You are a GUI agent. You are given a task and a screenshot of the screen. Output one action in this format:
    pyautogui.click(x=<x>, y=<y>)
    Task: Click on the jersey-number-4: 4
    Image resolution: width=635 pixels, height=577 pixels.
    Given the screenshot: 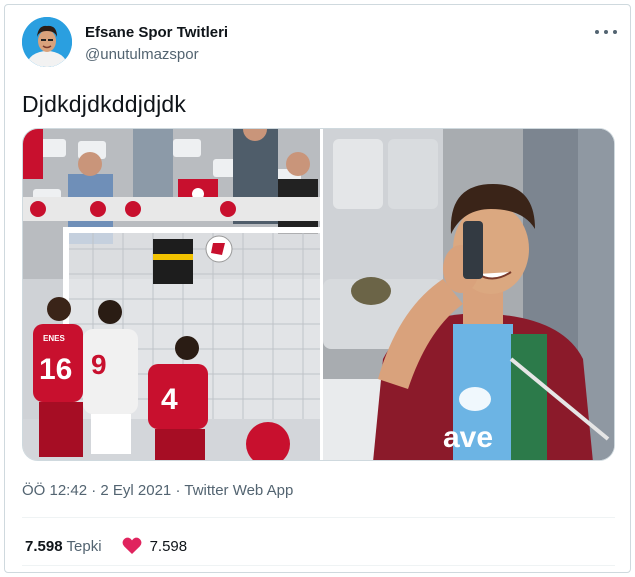 What is the action you would take?
    pyautogui.click(x=169, y=399)
    